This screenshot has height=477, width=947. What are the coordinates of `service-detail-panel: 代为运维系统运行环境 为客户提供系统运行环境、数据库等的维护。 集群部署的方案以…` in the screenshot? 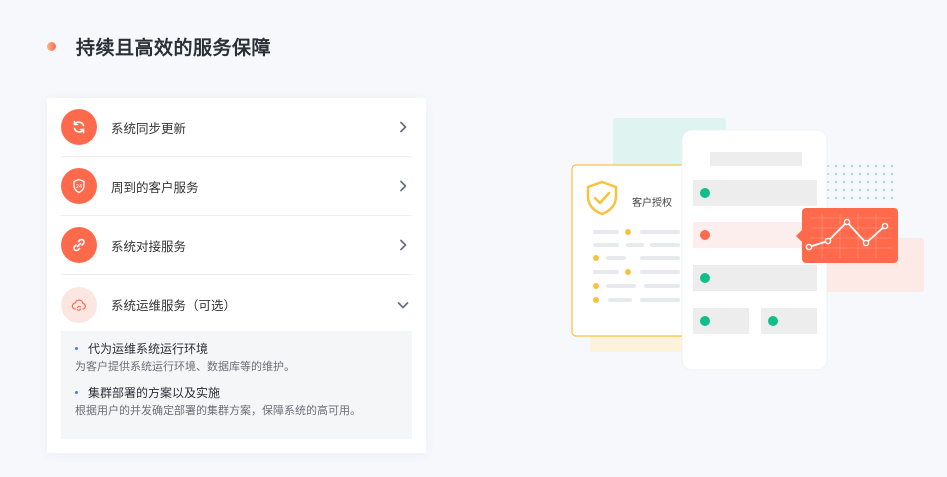 It's located at (236, 385).